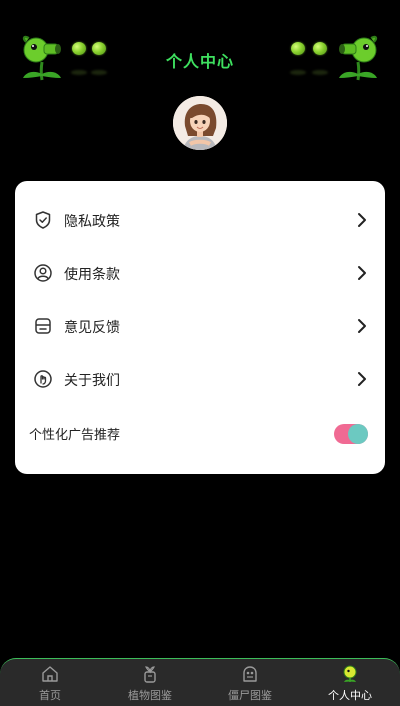  I want to click on tab-label: 个人中心, so click(350, 695).